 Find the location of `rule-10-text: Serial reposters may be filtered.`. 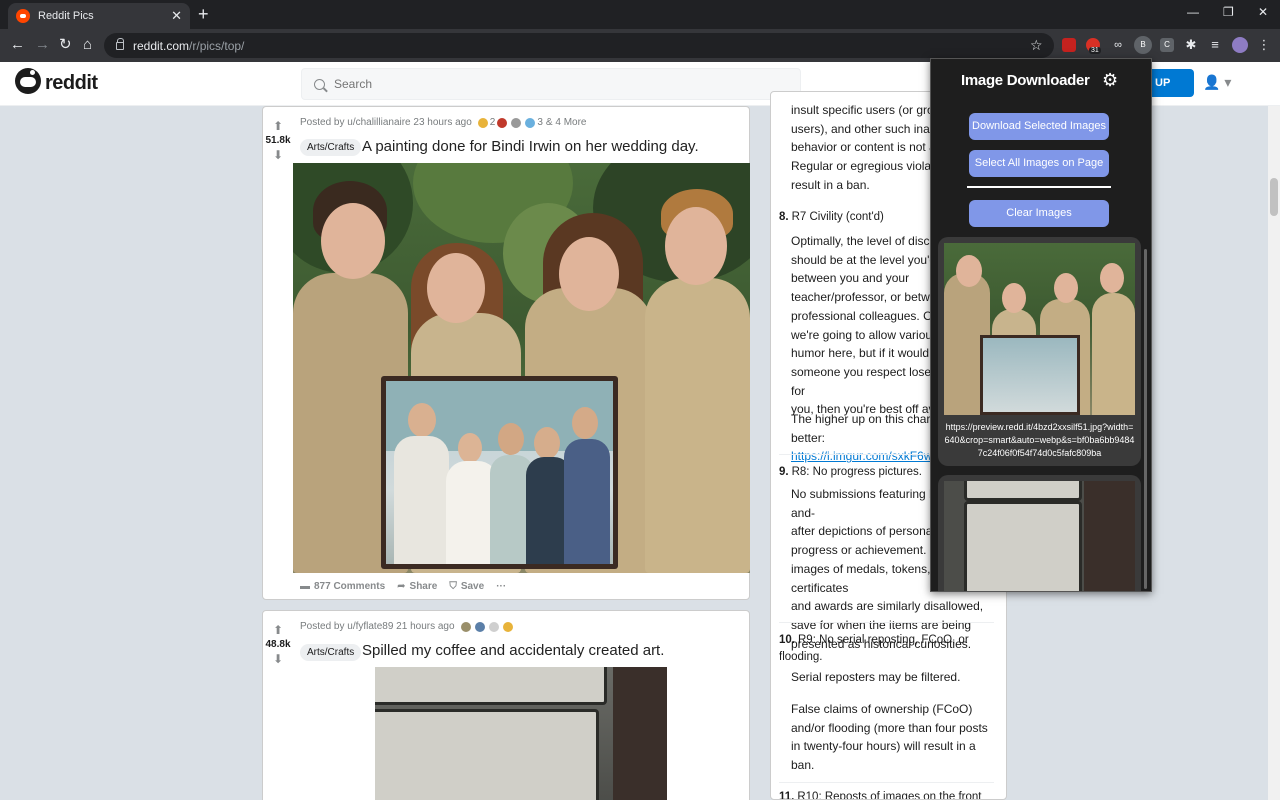

rule-10-text: Serial reposters may be filtered. is located at coordinates (876, 677).